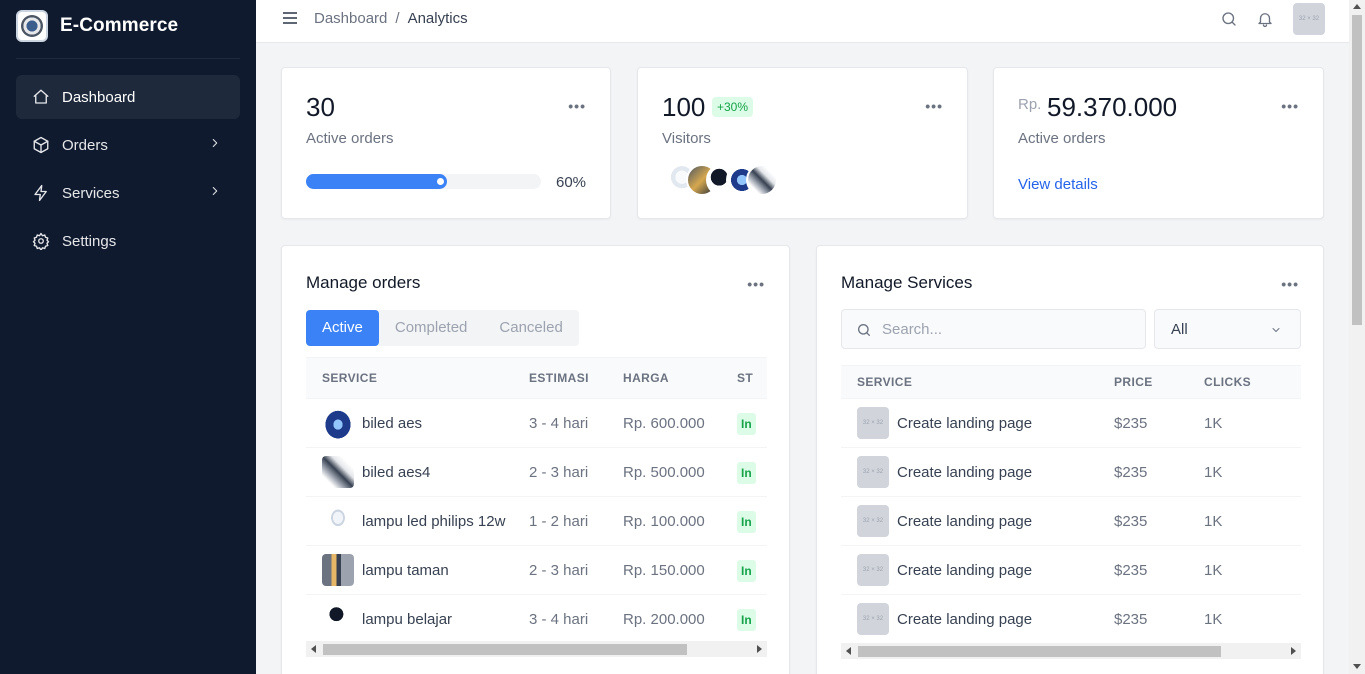 The image size is (1365, 674). Describe the element at coordinates (128, 193) in the screenshot. I see `sidebar-item-services: Services` at that location.